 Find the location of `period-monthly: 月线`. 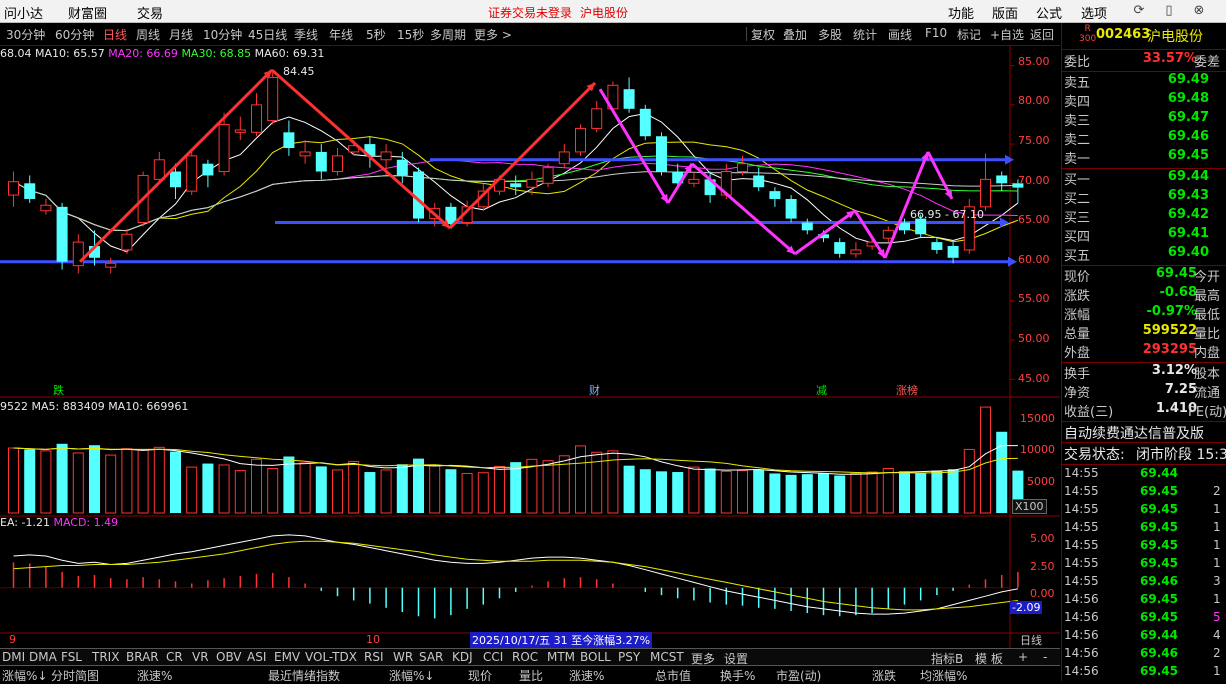

period-monthly: 月线 is located at coordinates (181, 34).